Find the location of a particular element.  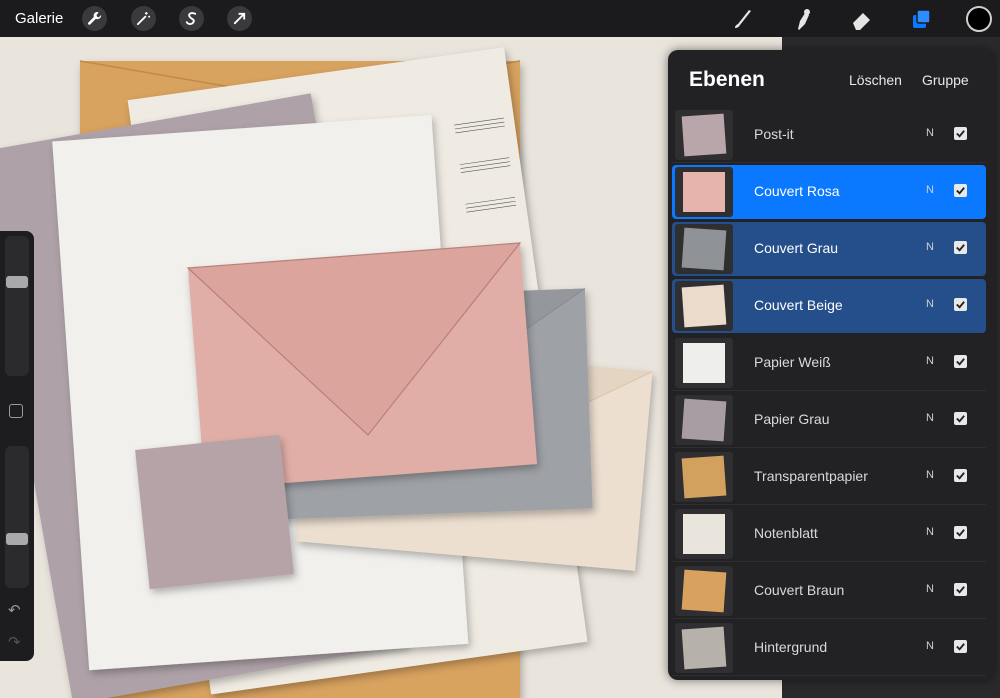

layer-name: Hintergrund is located at coordinates (791, 647).